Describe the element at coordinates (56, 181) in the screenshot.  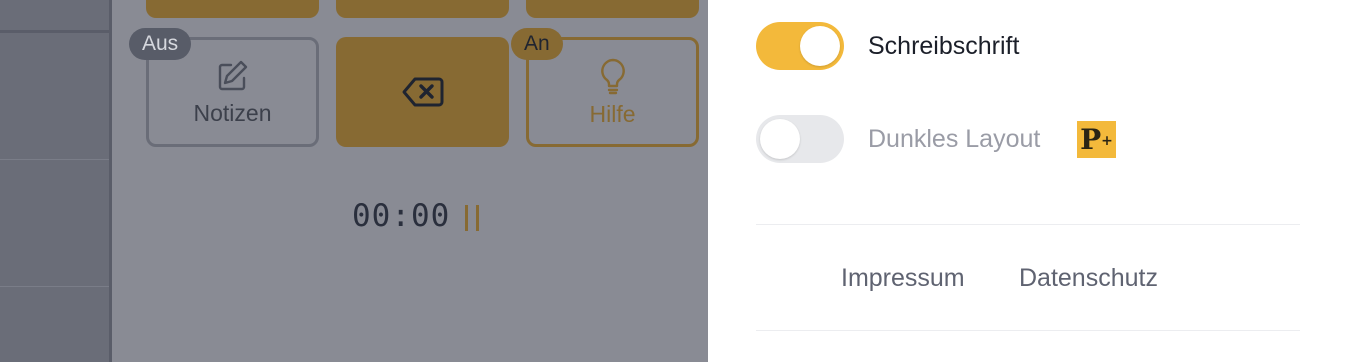
I see `sudoku-grid-edge` at that location.